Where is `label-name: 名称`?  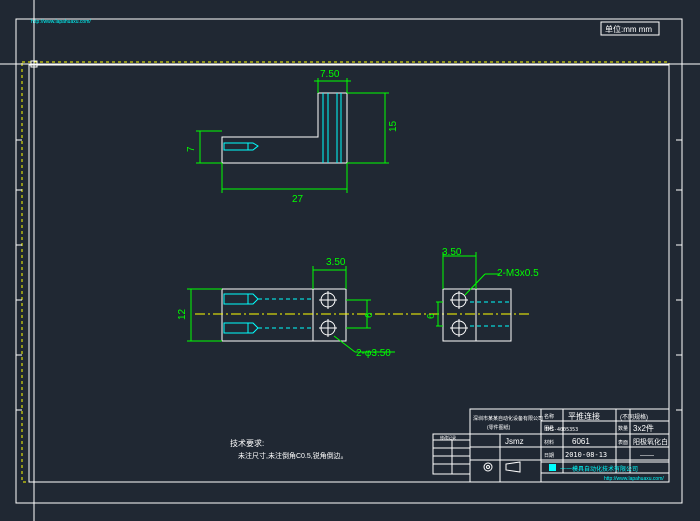
label-name: 名称 is located at coordinates (549, 416).